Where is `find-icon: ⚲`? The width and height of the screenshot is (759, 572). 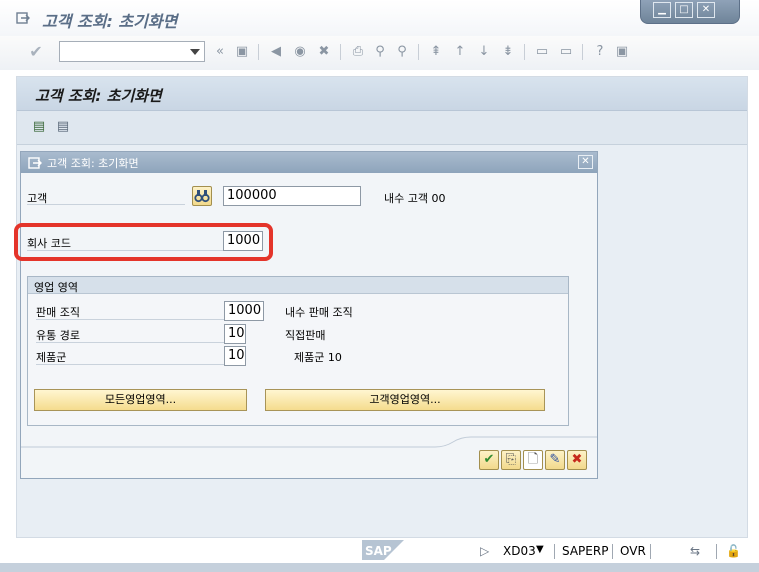 find-icon: ⚲ is located at coordinates (380, 52).